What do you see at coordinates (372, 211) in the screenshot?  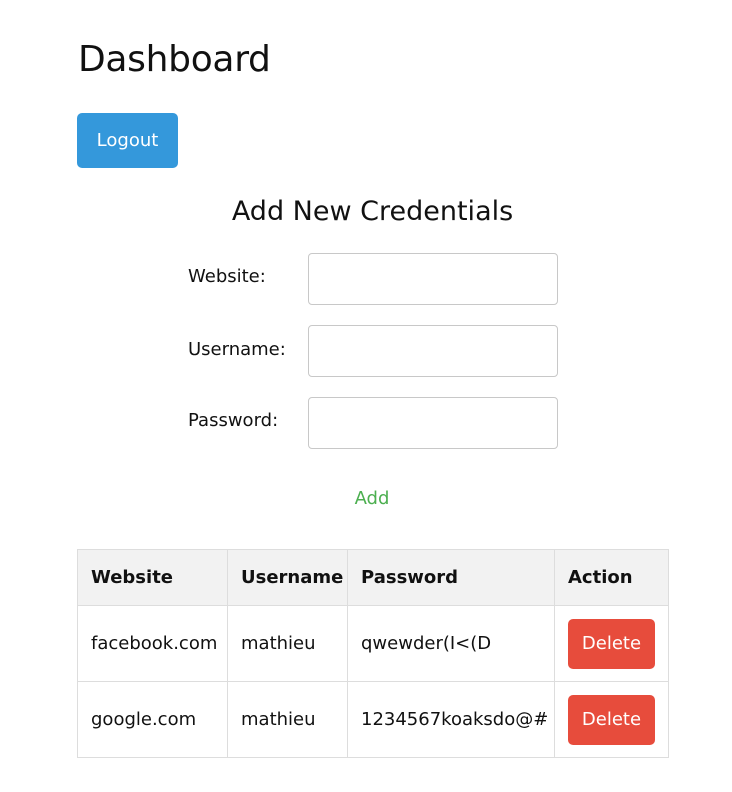 I see `form-title: Add New Credentials` at bounding box center [372, 211].